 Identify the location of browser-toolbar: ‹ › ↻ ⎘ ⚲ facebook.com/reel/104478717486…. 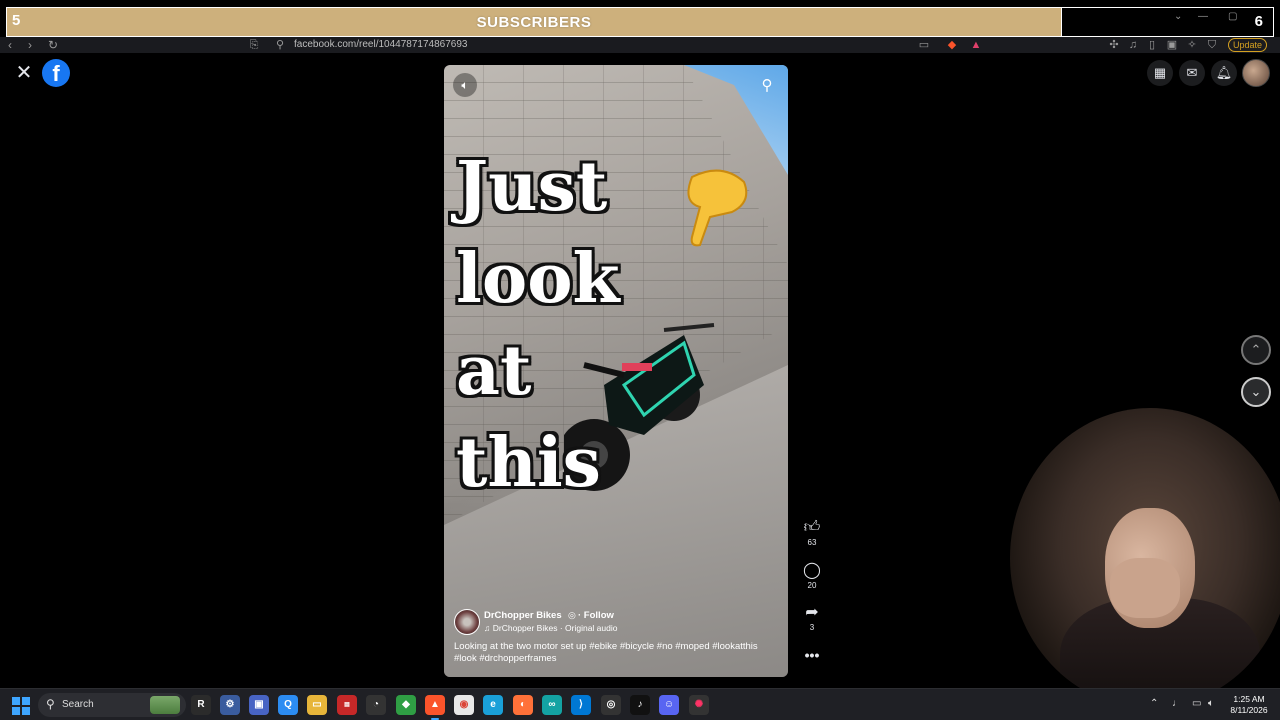
(640, 45).